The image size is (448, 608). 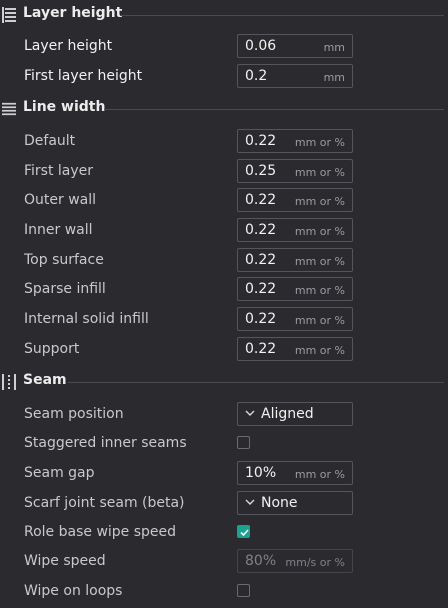 What do you see at coordinates (224, 321) in the screenshot?
I see `row-internal-solid-infill: Internal solid infill 0.22 mm or %` at bounding box center [224, 321].